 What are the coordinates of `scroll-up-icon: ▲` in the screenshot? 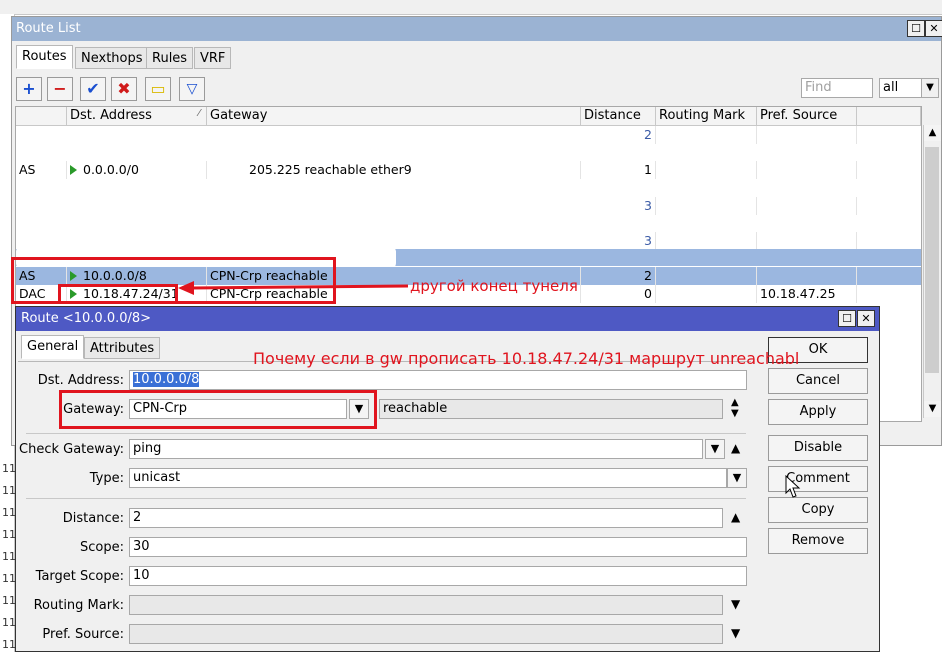 It's located at (932, 133).